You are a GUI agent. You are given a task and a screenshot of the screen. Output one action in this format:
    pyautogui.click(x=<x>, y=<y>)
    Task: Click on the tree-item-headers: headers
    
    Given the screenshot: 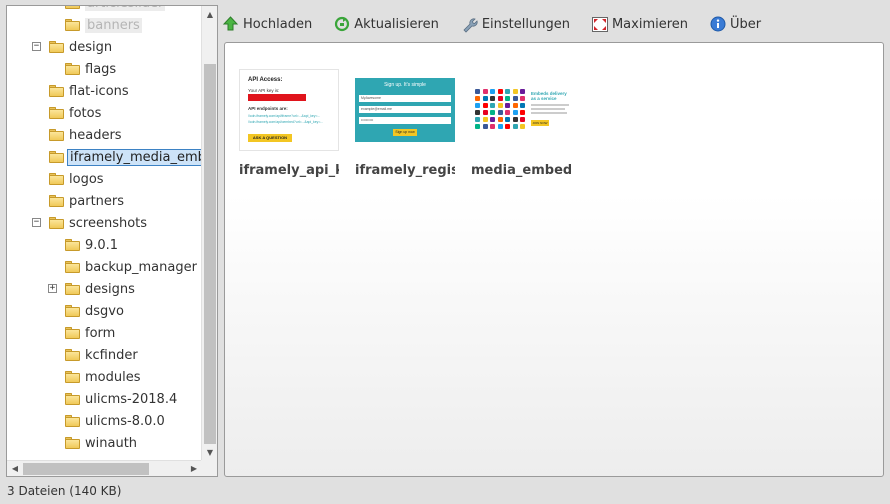 What is the action you would take?
    pyautogui.click(x=85, y=135)
    